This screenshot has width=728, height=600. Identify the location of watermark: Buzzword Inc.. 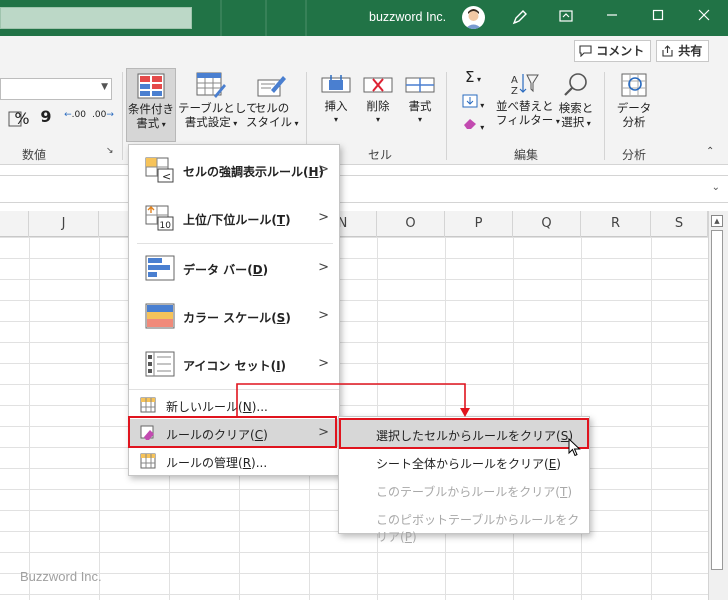
(61, 576).